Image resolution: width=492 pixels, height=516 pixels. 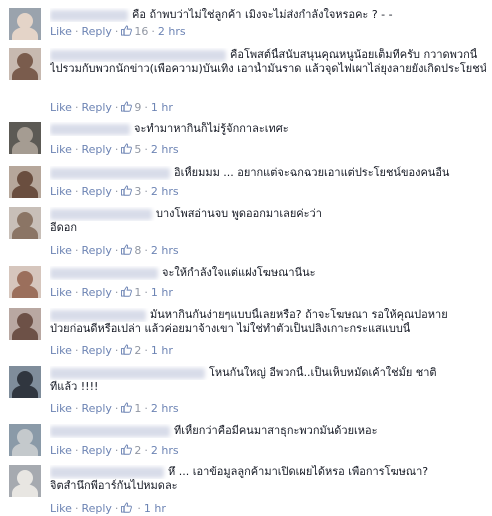 What do you see at coordinates (114, 250) in the screenshot?
I see `comment-actions: Like · Reply · 8 · 2 hrs` at bounding box center [114, 250].